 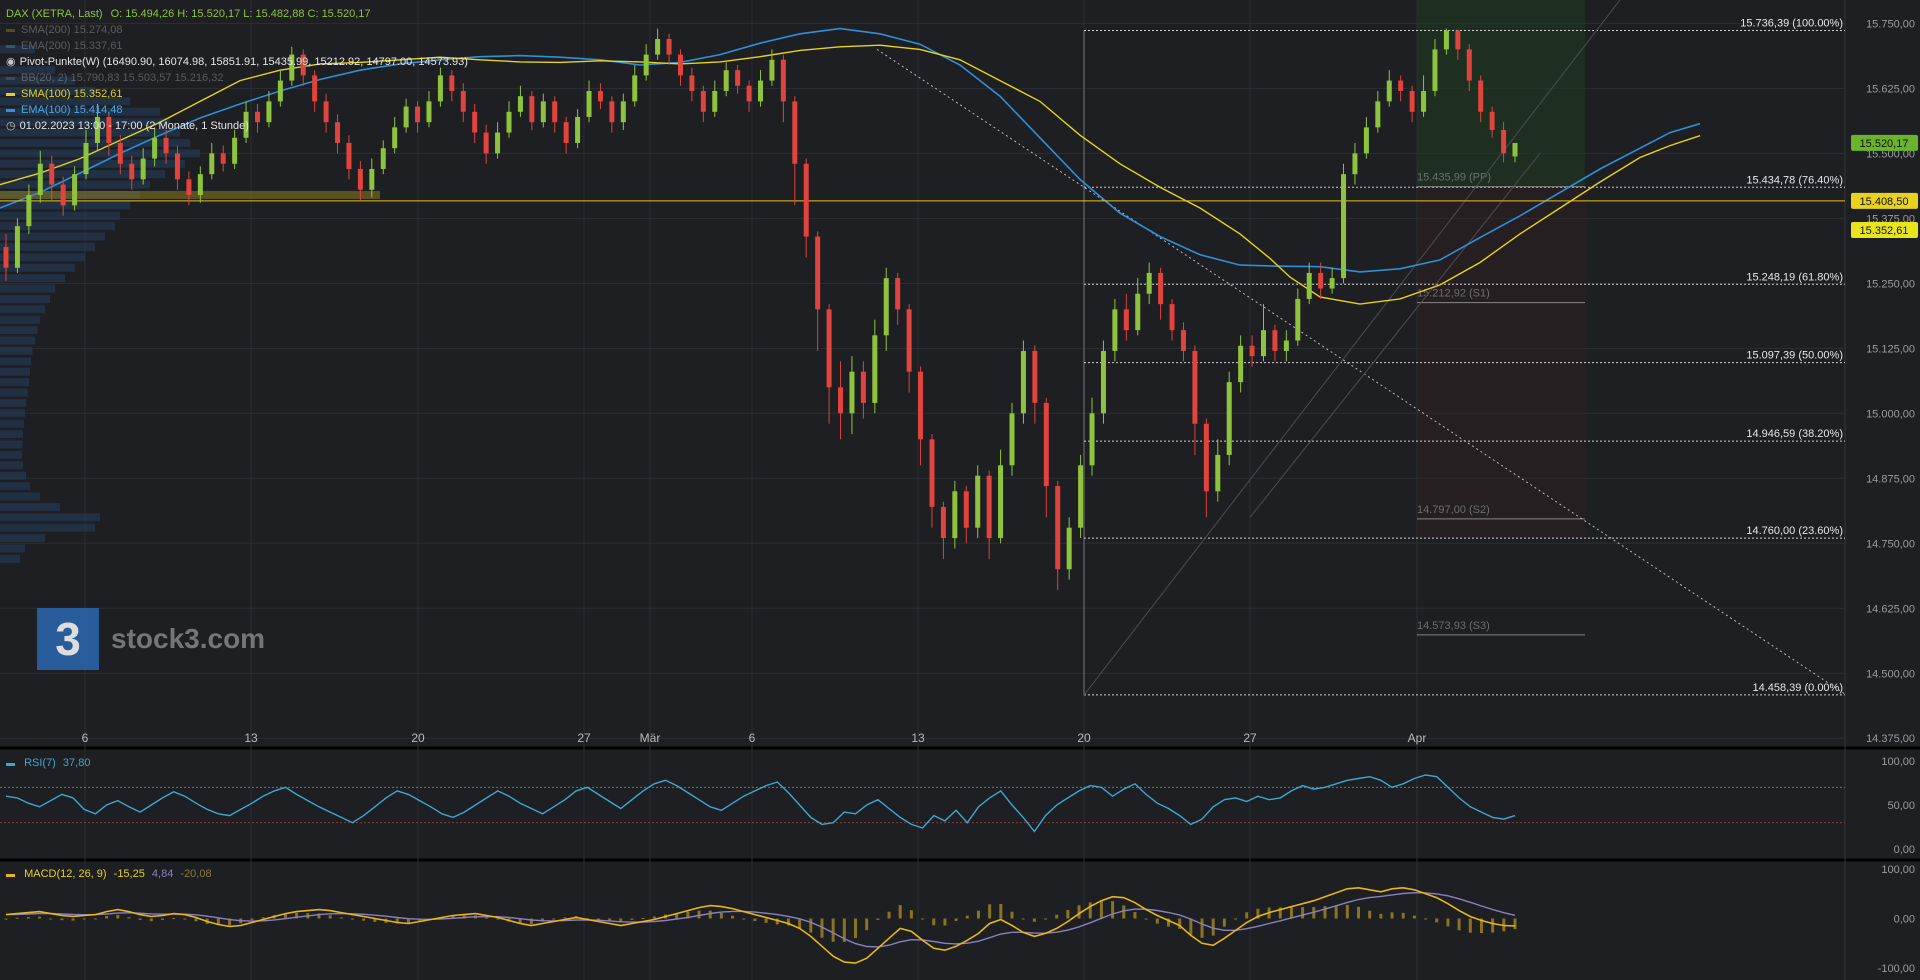 What do you see at coordinates (1904, 920) in the screenshot?
I see `macd-tick-label: 0,00` at bounding box center [1904, 920].